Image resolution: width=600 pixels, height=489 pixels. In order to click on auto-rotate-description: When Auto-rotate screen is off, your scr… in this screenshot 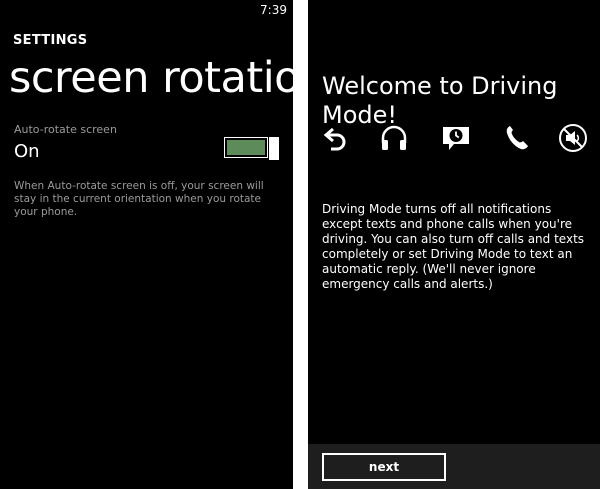, I will do `click(139, 199)`.